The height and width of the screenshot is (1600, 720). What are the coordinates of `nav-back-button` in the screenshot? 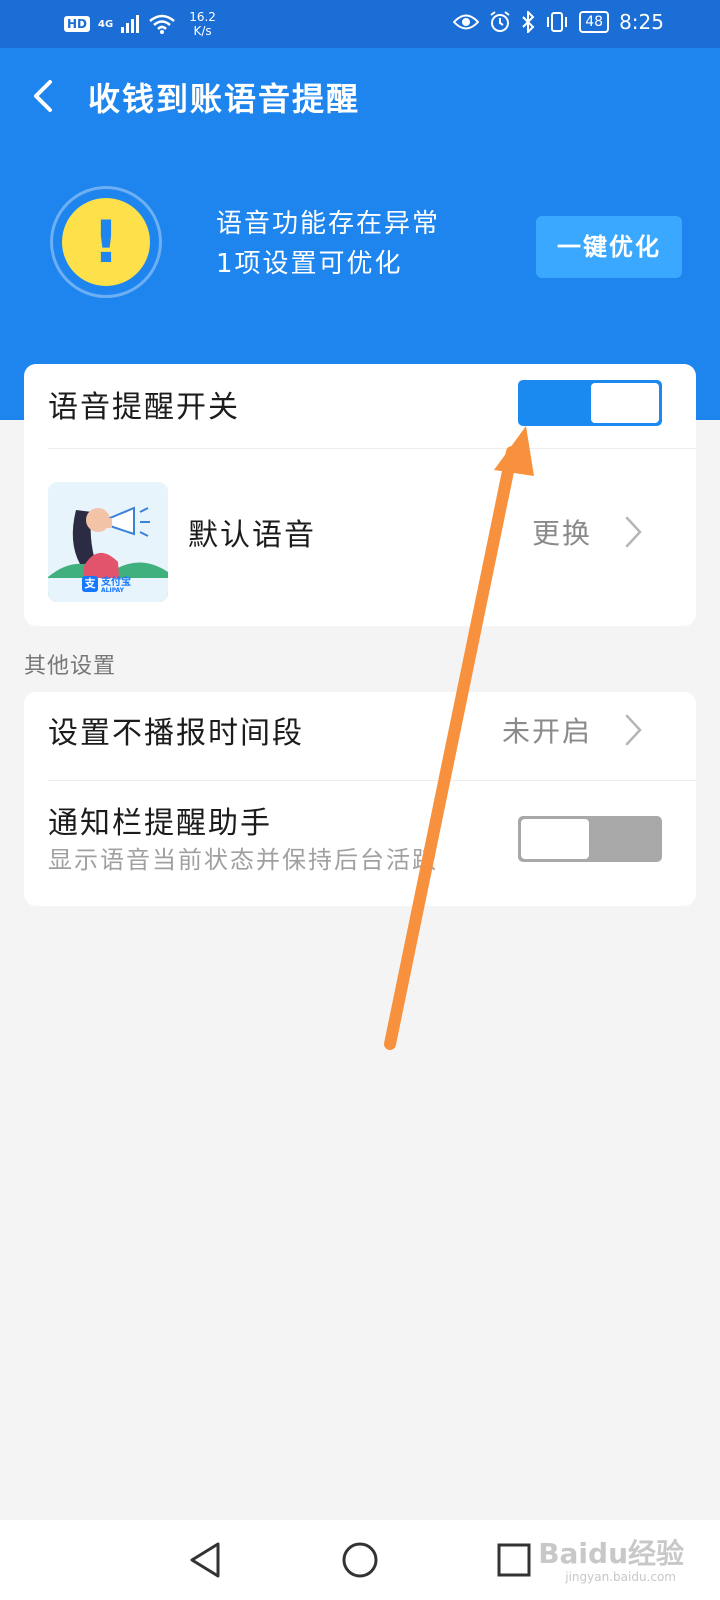 It's located at (206, 1560).